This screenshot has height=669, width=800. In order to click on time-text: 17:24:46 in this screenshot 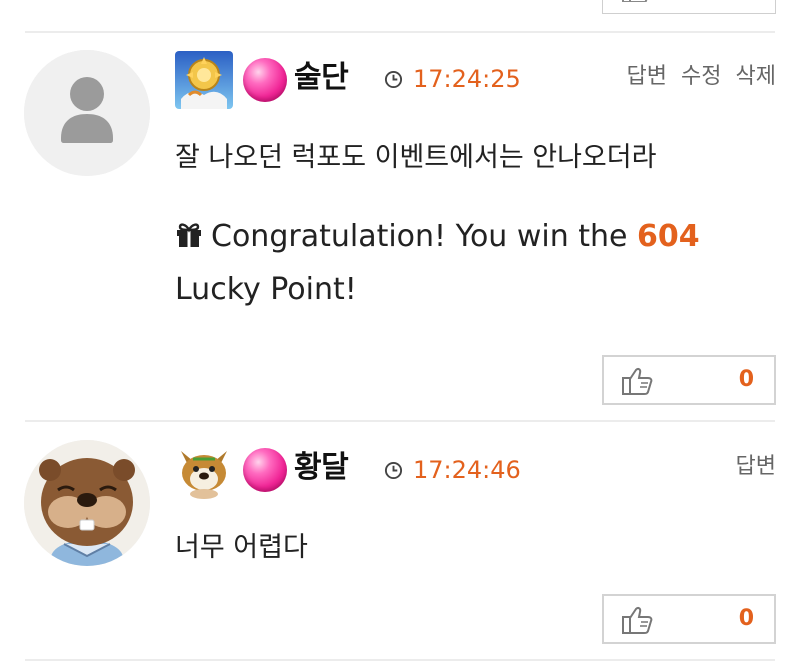, I will do `click(467, 470)`.